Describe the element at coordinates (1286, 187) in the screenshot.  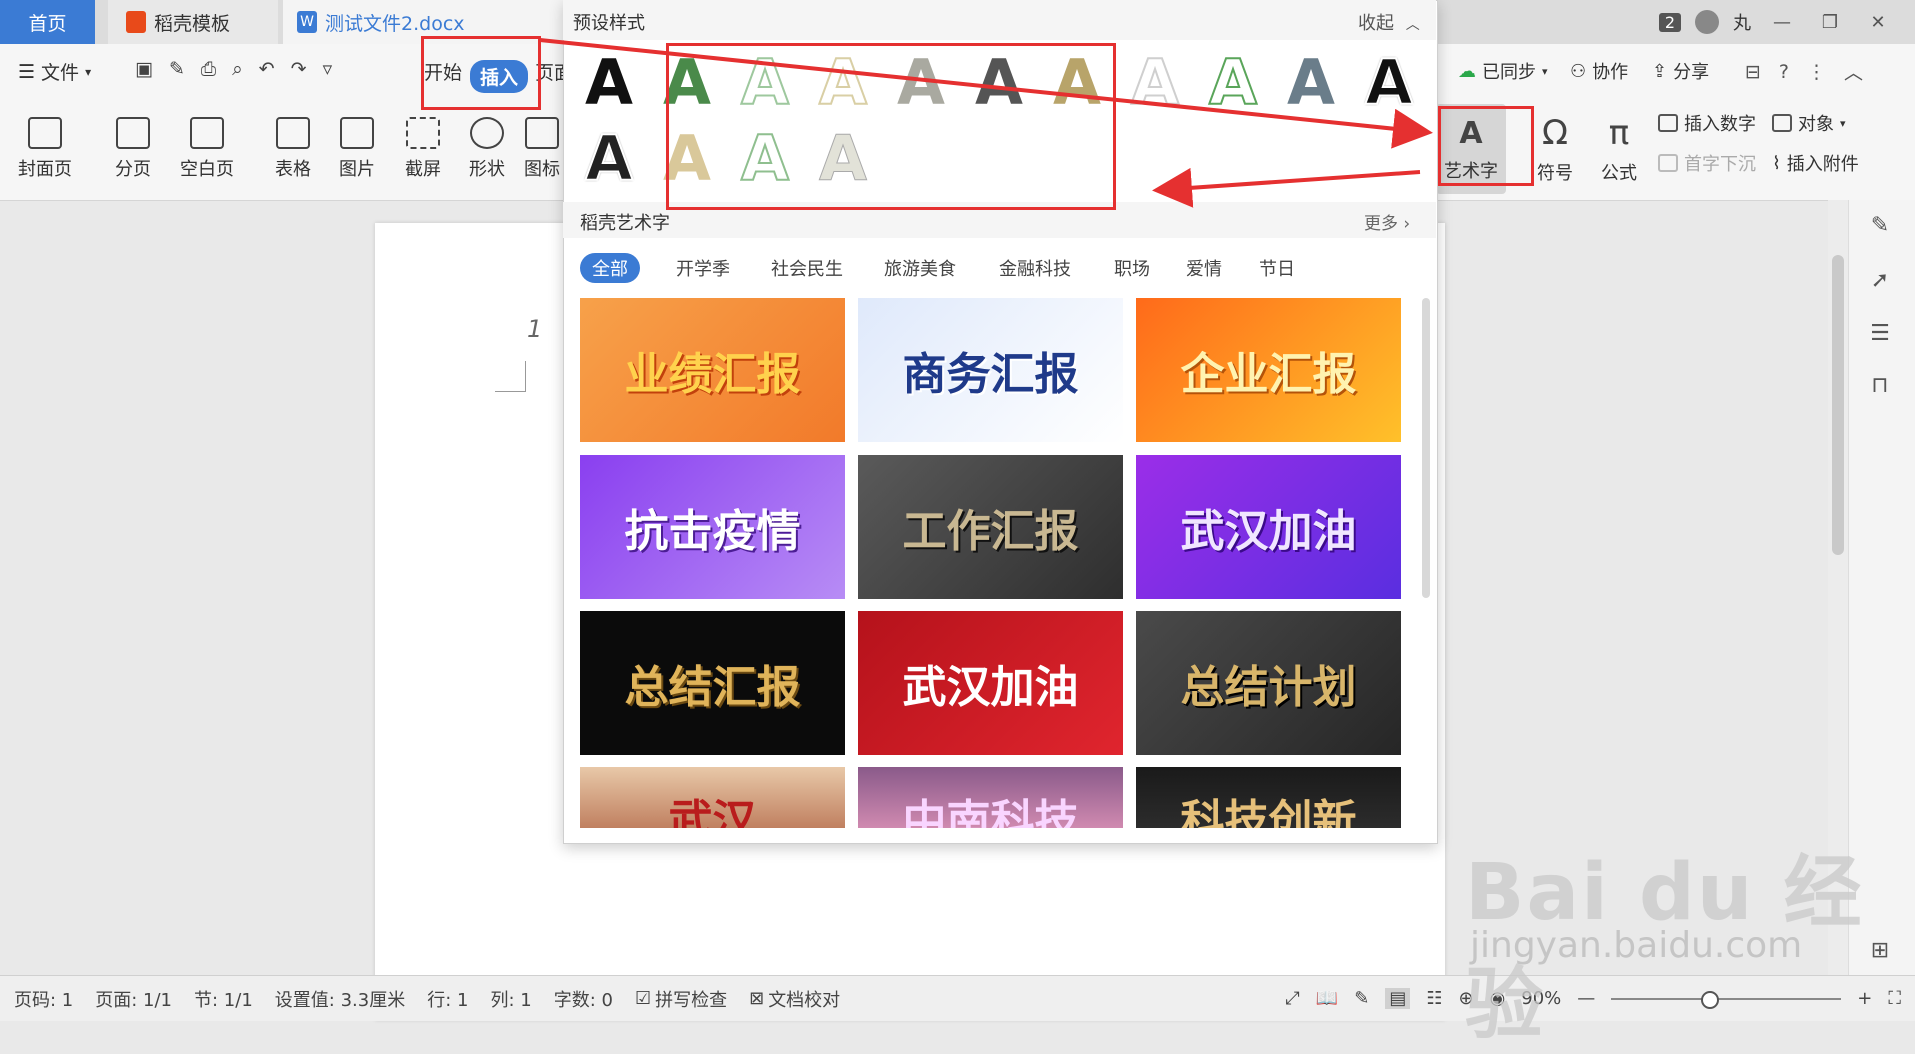
I see `annotation-arrow-to-presets` at that location.